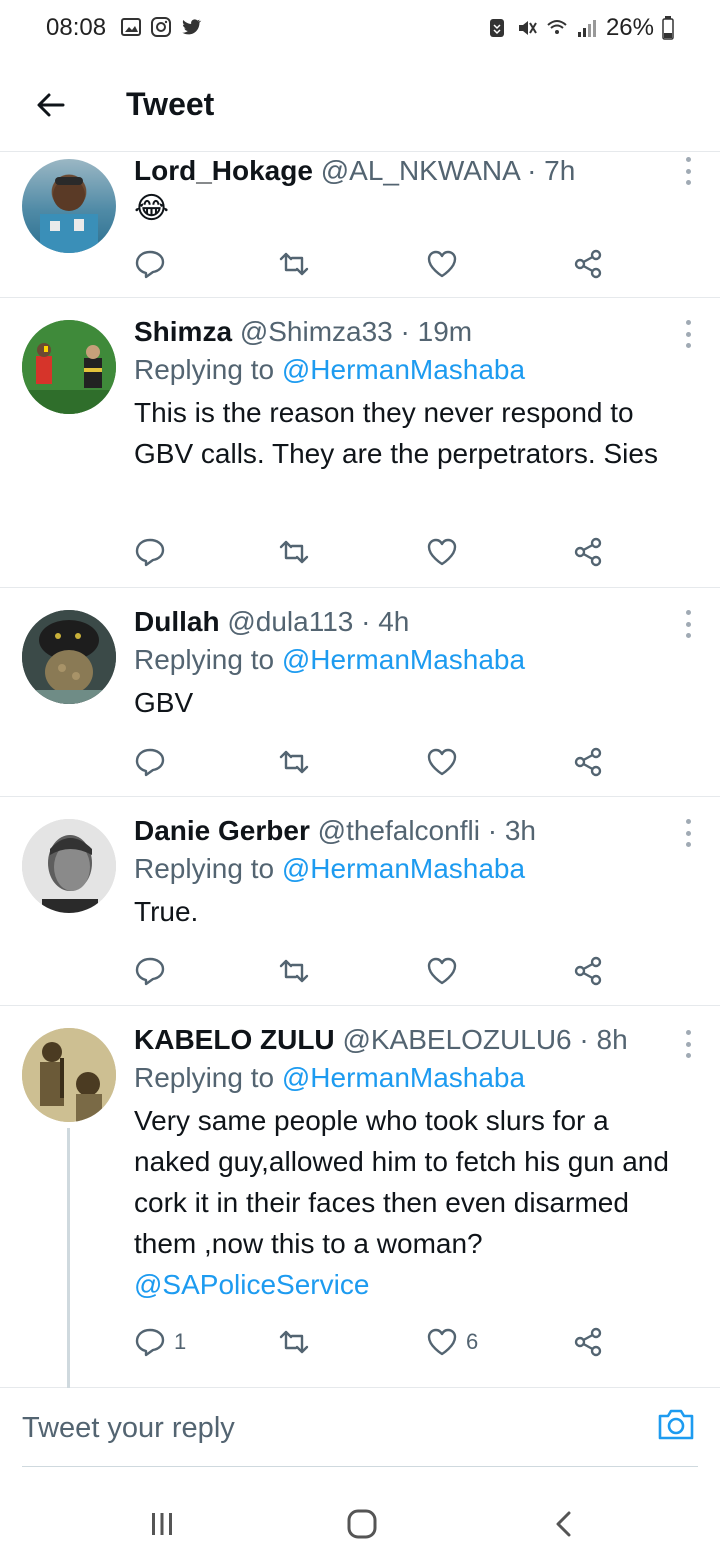  What do you see at coordinates (360, 225) in the screenshot?
I see `tweet: Lord_Hokage @AL_NKWANA · 7h 😂` at bounding box center [360, 225].